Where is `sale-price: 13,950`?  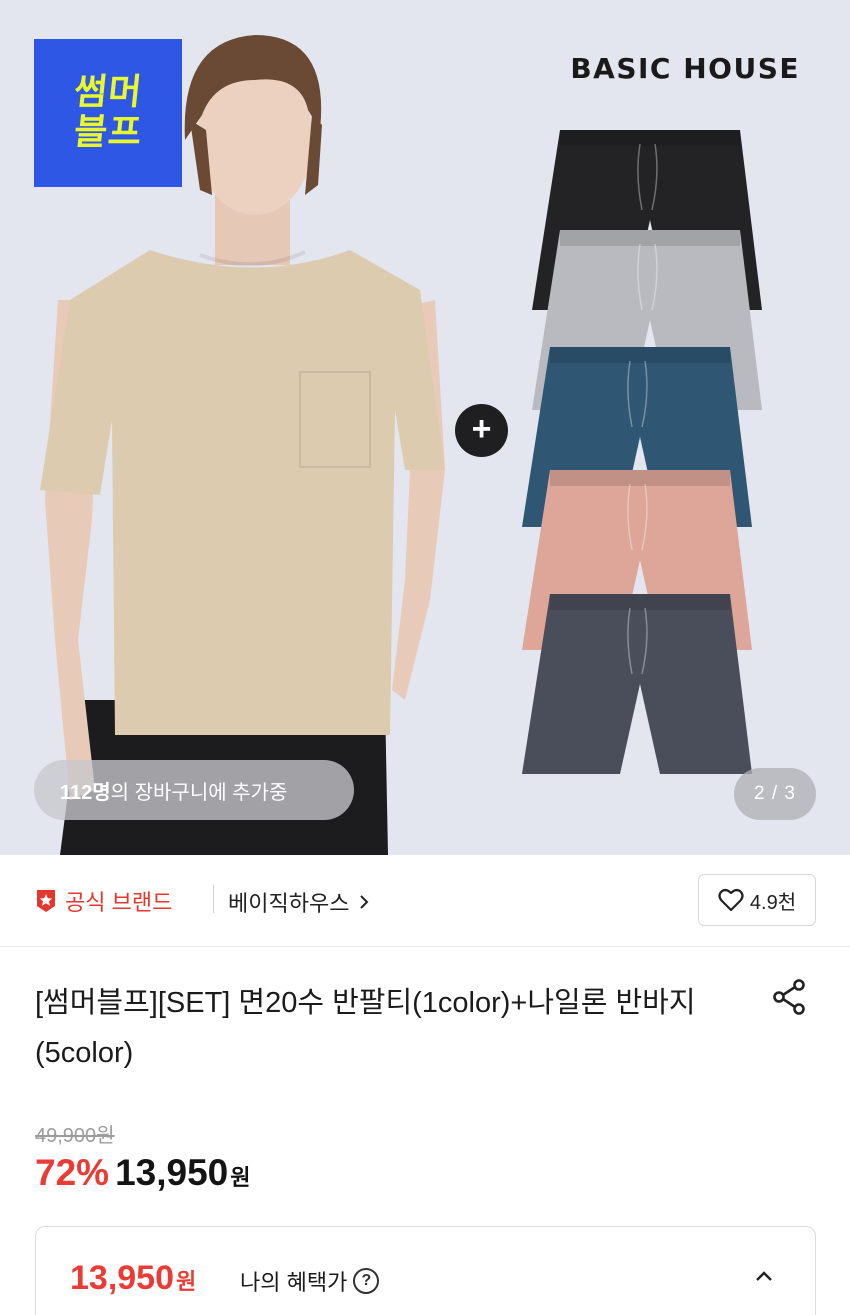 sale-price: 13,950 is located at coordinates (172, 1172).